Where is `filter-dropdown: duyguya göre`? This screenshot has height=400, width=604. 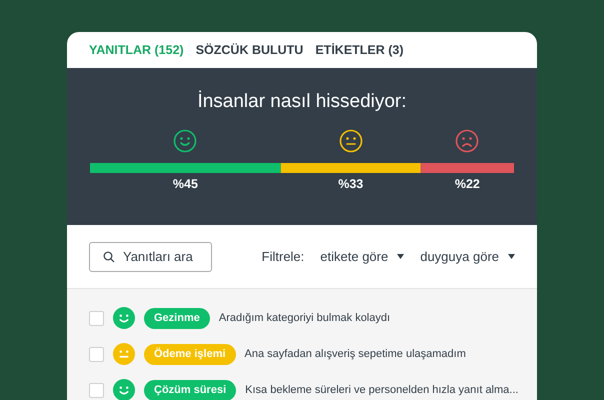
filter-dropdown: duyguya göre is located at coordinates (467, 256).